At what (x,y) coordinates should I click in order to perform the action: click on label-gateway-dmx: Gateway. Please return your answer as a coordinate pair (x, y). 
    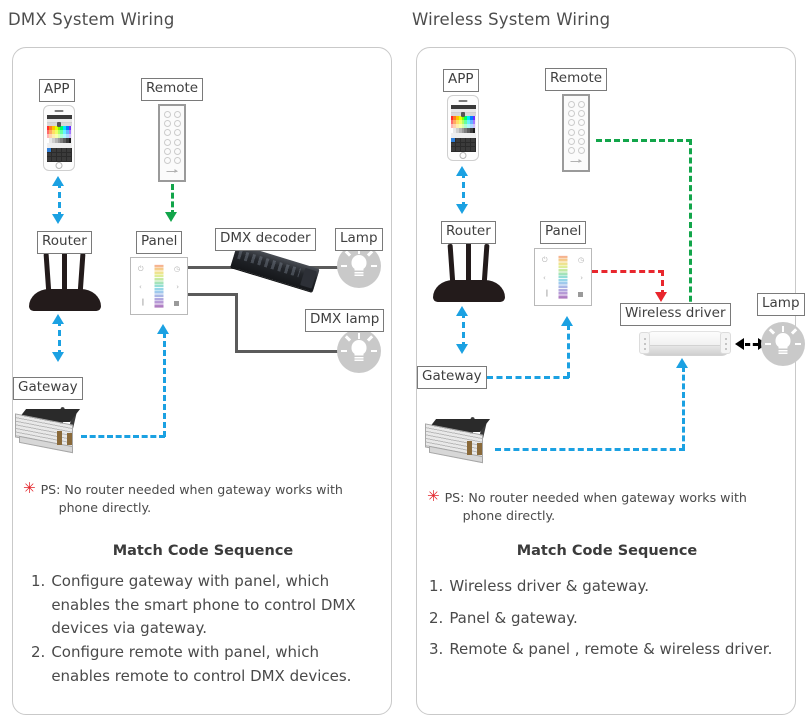
    Looking at the image, I should click on (48, 388).